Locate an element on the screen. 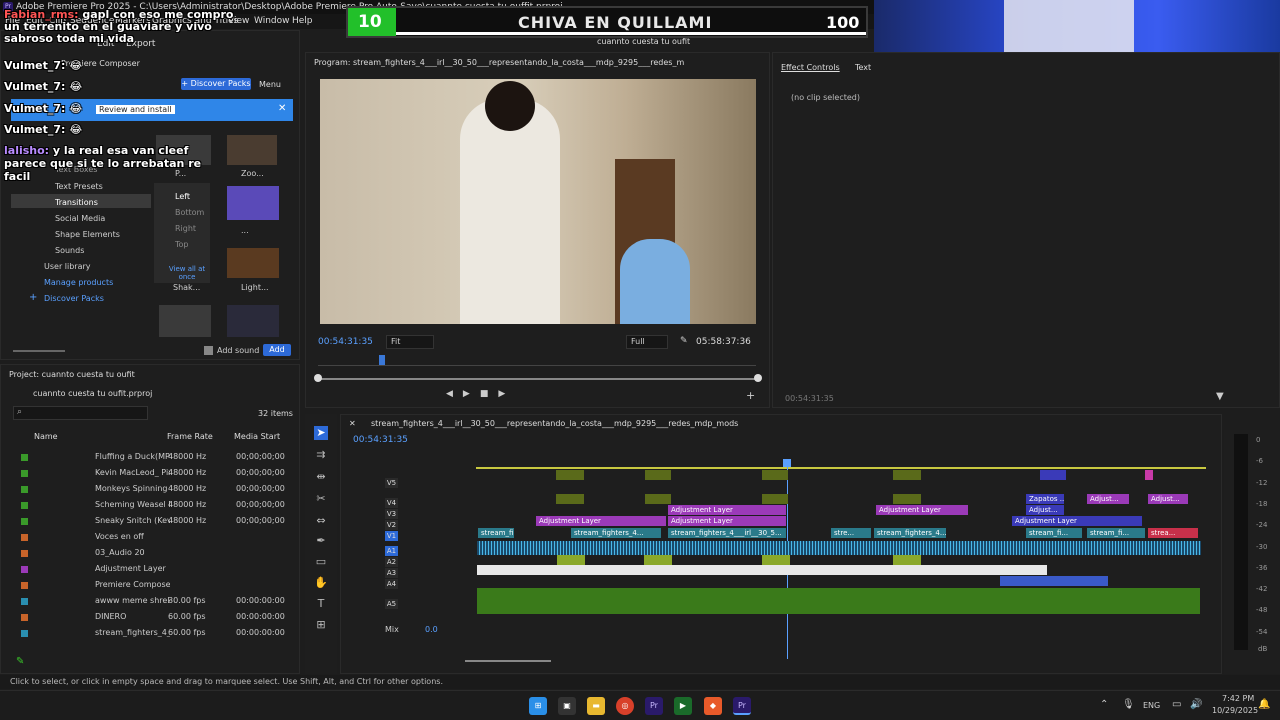 This screenshot has width=1280, height=720. playhead-marker is located at coordinates (382, 360).